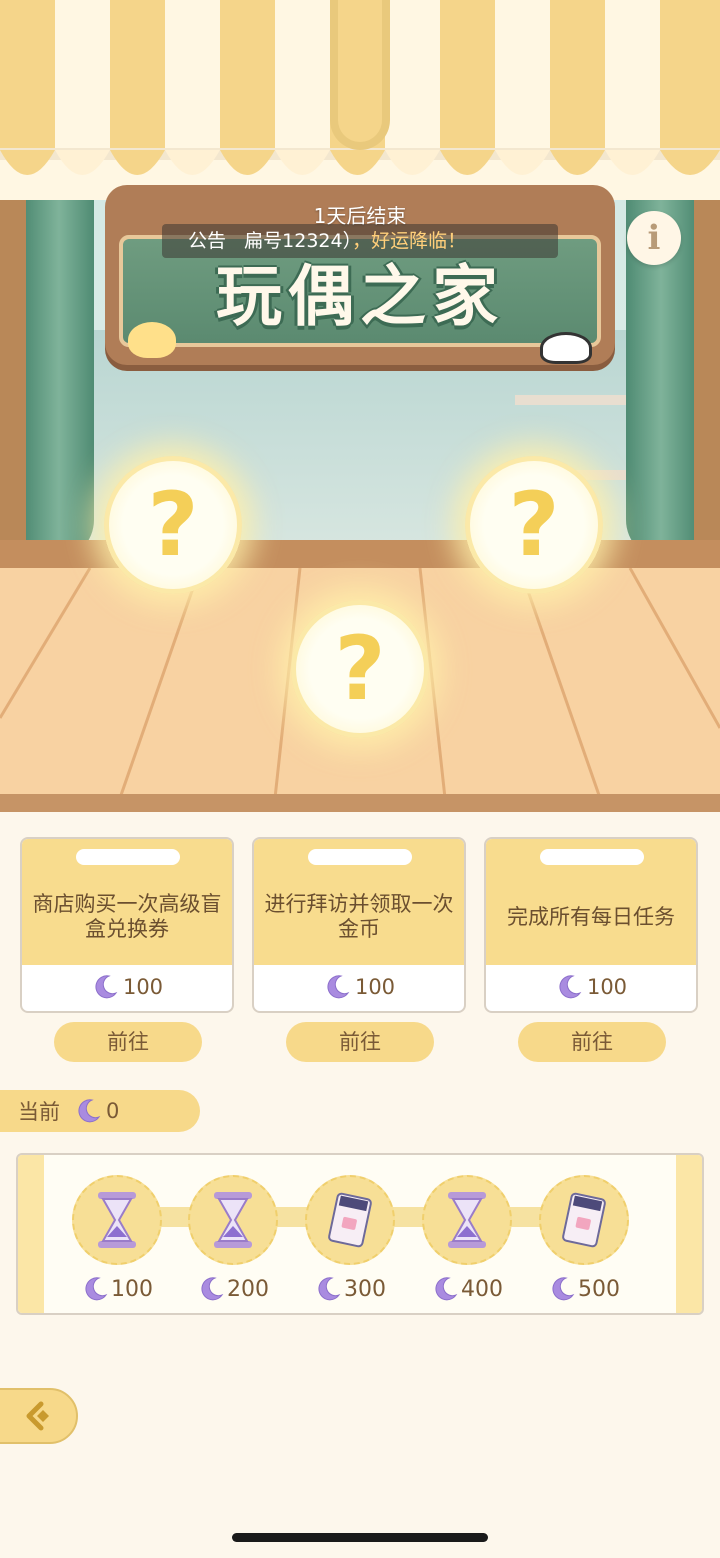 The height and width of the screenshot is (1558, 720). Describe the element at coordinates (207, 241) in the screenshot. I see `announcement-prefix: 公告` at that location.